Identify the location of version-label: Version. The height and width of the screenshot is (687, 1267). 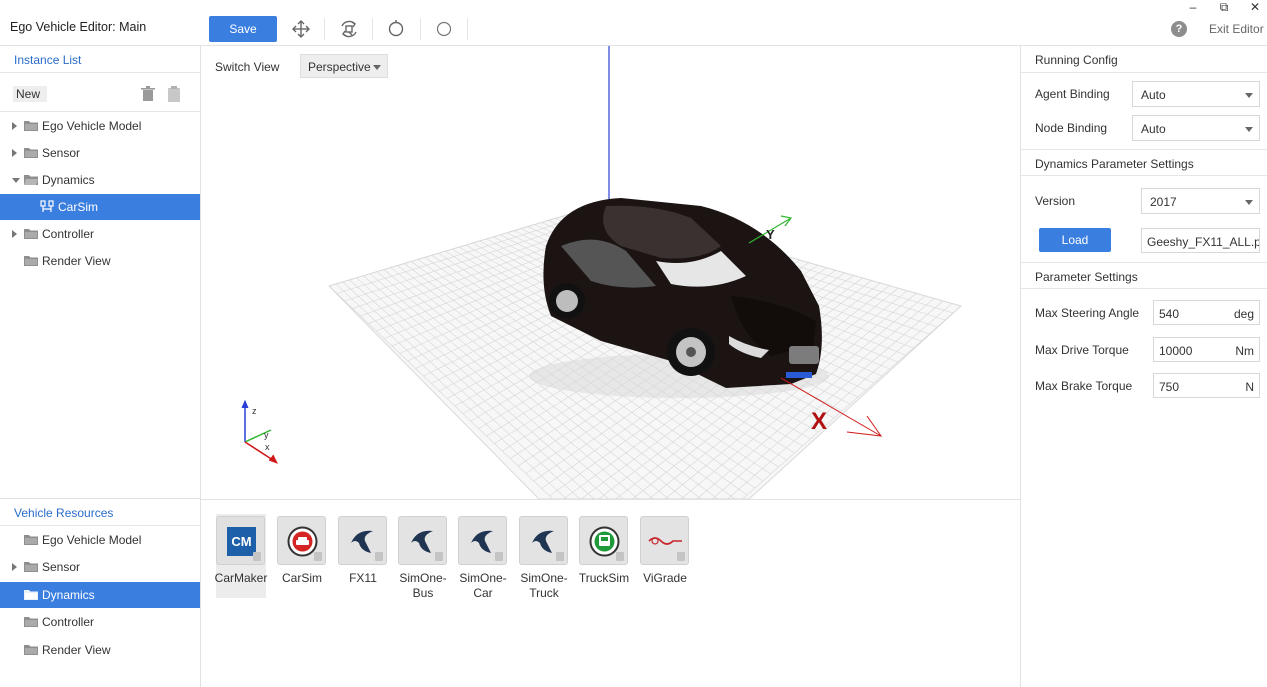
(1055, 201).